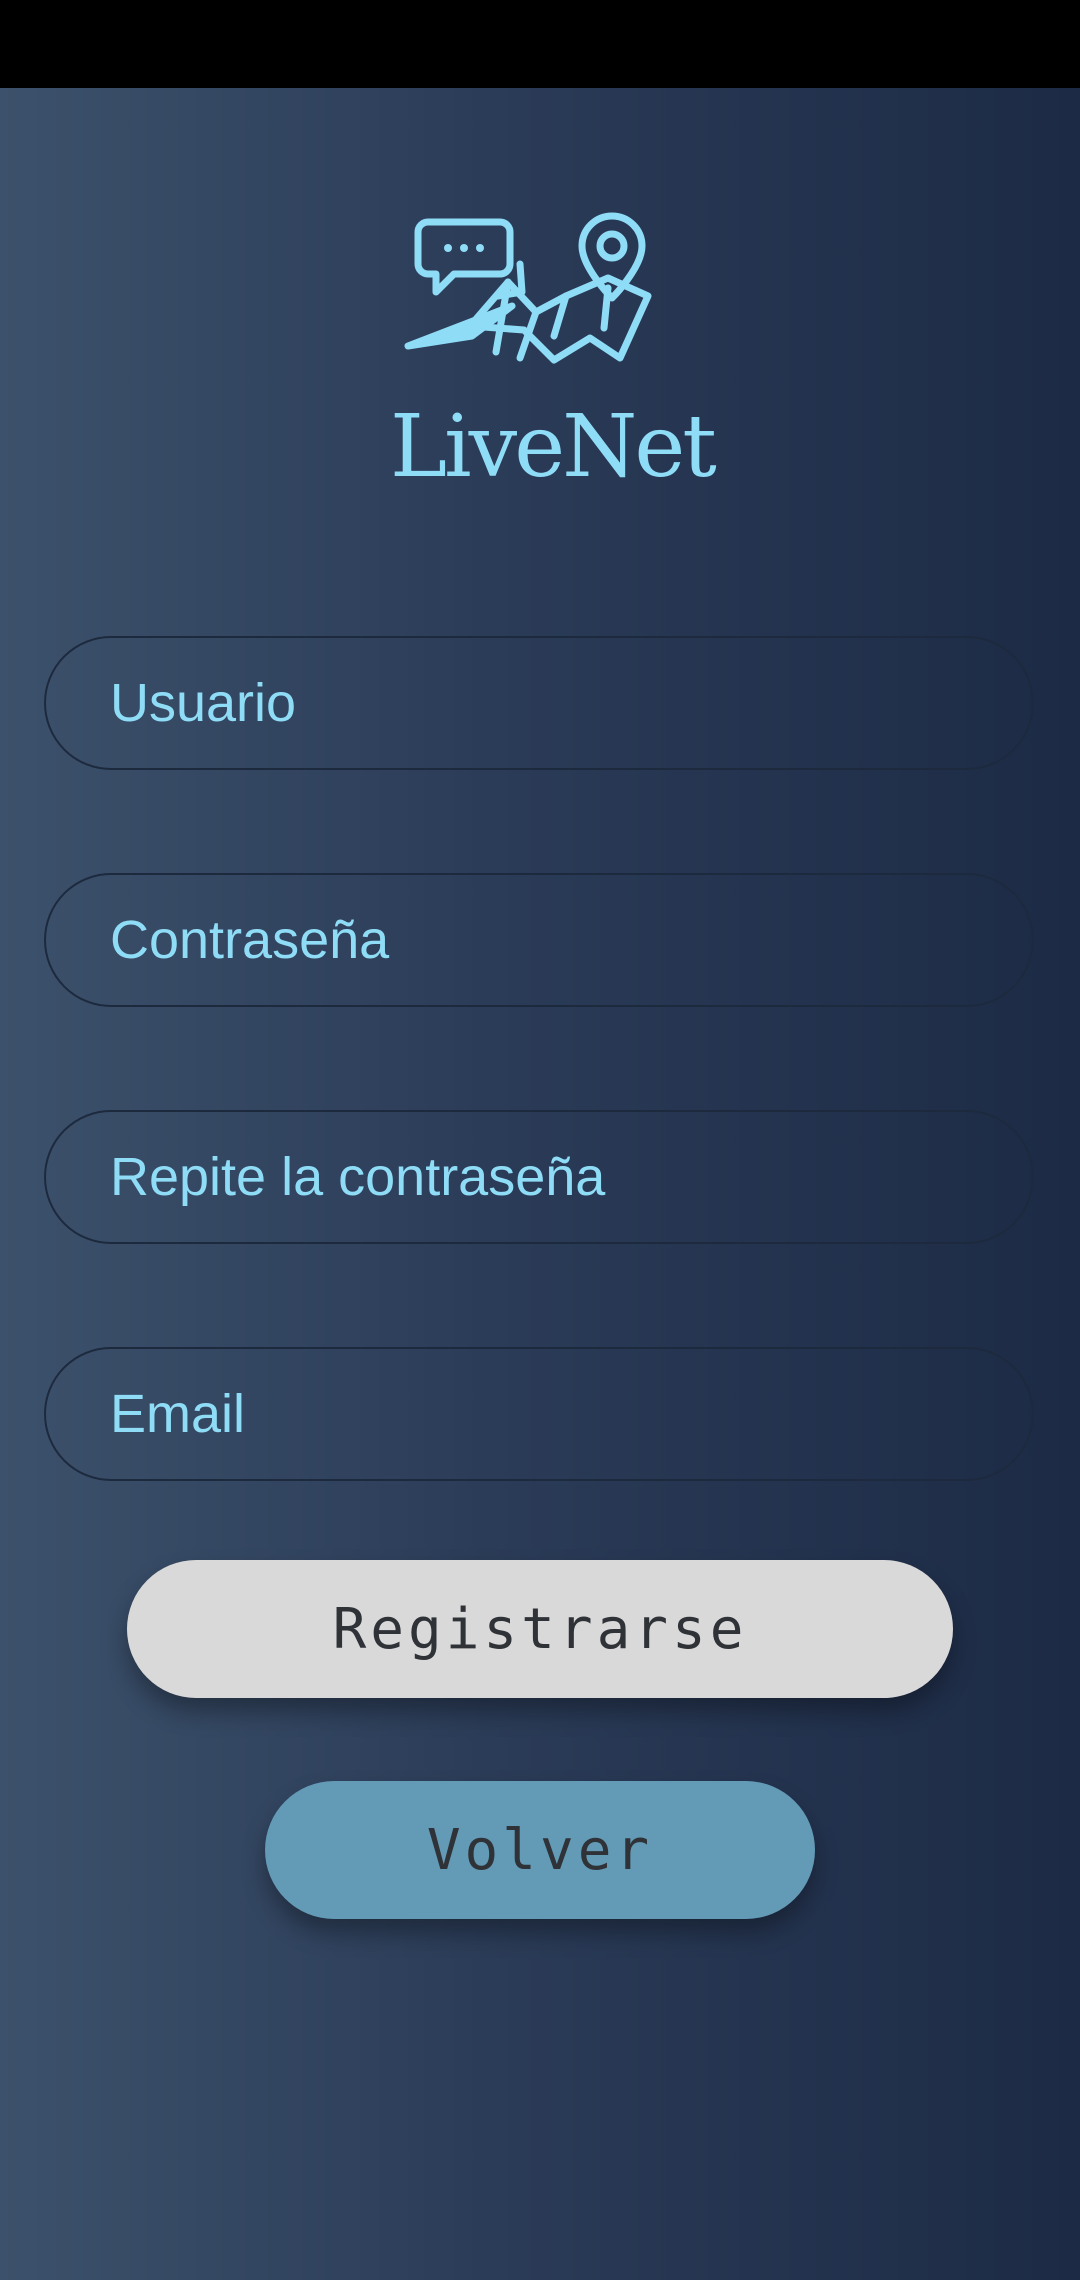 Image resolution: width=1080 pixels, height=2280 pixels. What do you see at coordinates (540, 44) in the screenshot?
I see `status-bar` at bounding box center [540, 44].